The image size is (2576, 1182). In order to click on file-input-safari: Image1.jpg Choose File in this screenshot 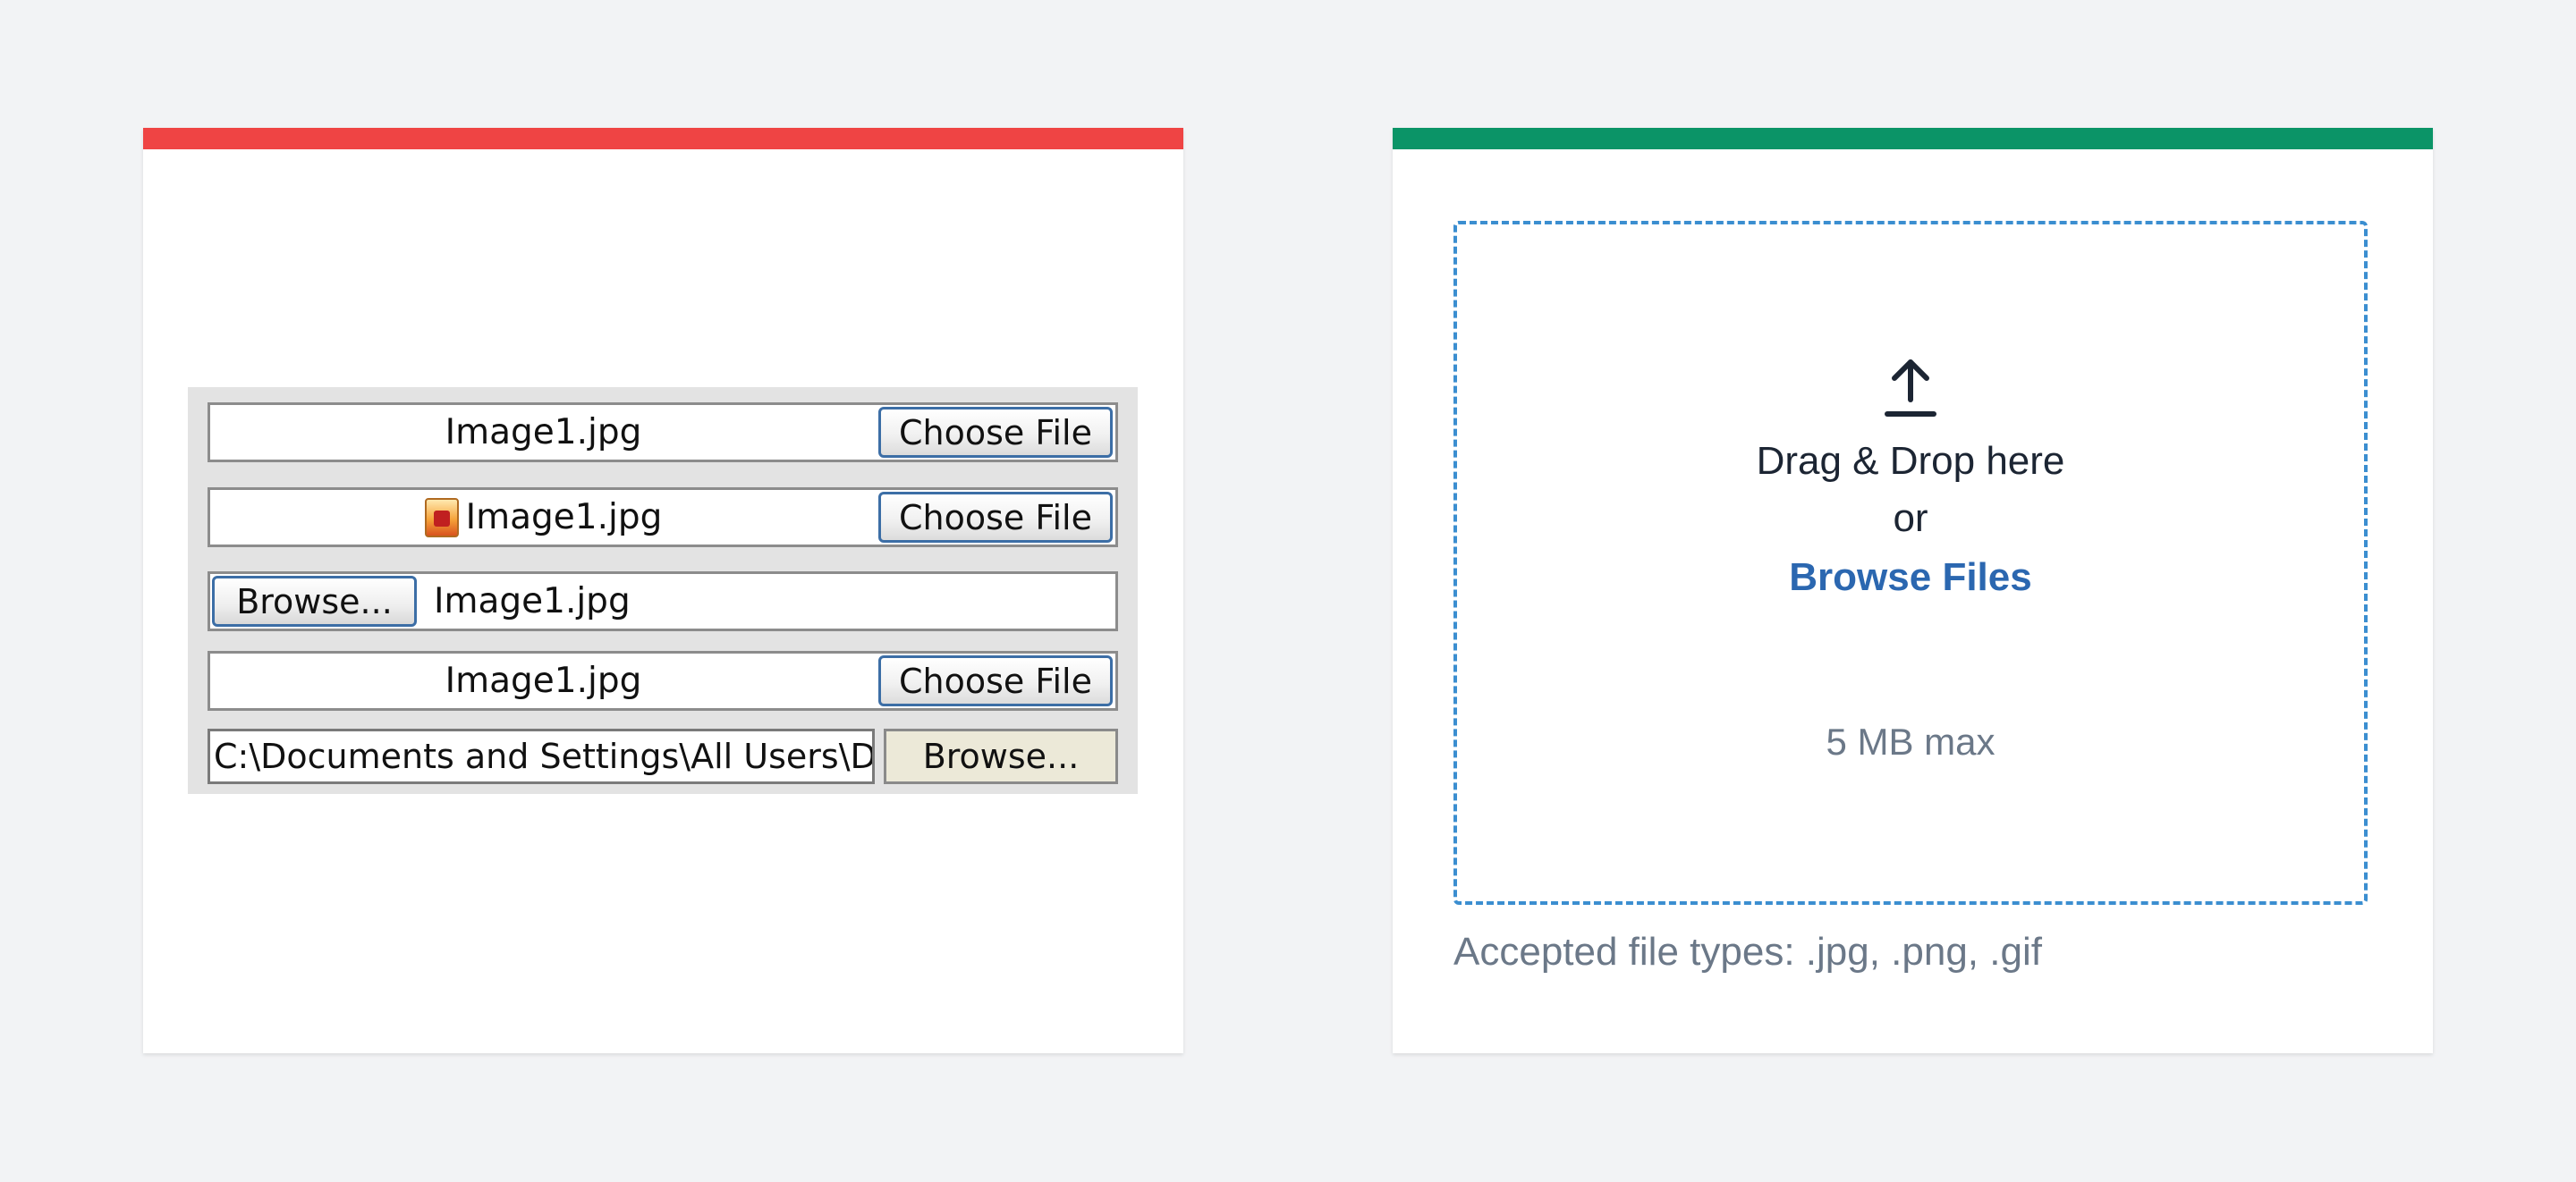, I will do `click(663, 517)`.